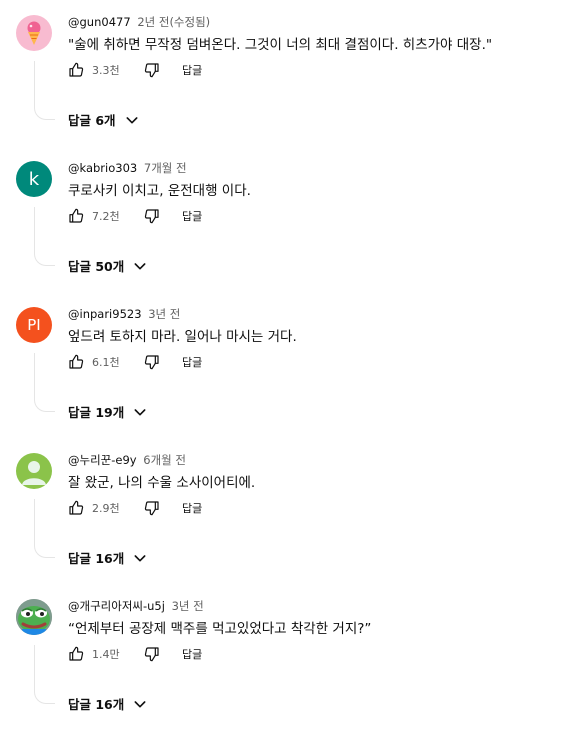 The height and width of the screenshot is (736, 567). Describe the element at coordinates (135, 654) in the screenshot. I see `comment-actions: 1.4만 답글` at that location.